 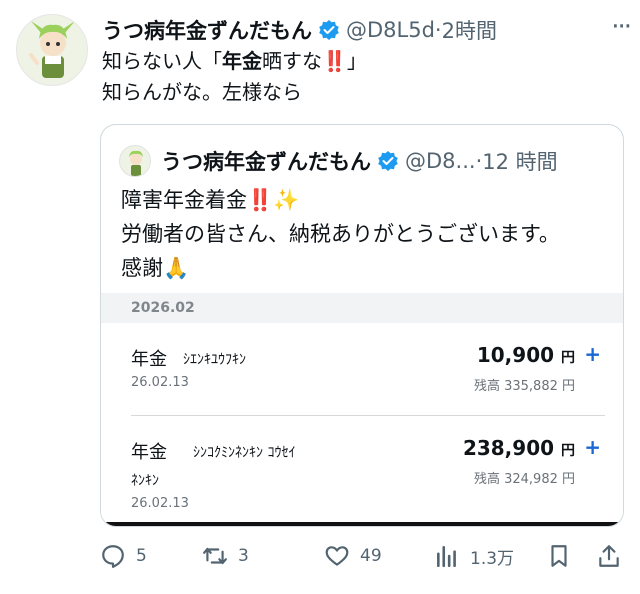 I want to click on tweet-text-line-1: 知らない人「年金晒すな‼️」, so click(x=234, y=61).